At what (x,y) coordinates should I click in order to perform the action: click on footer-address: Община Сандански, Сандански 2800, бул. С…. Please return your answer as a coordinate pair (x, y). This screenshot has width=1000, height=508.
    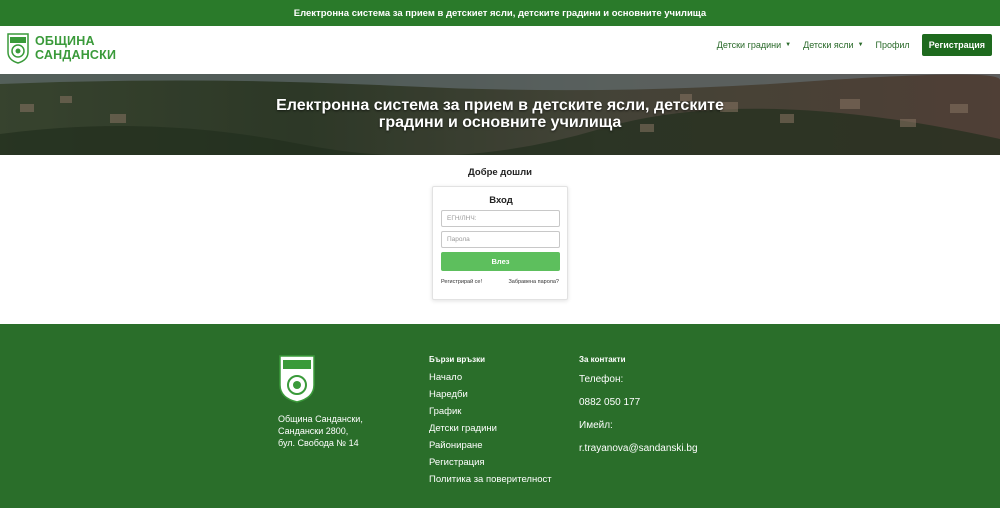
    Looking at the image, I should click on (320, 431).